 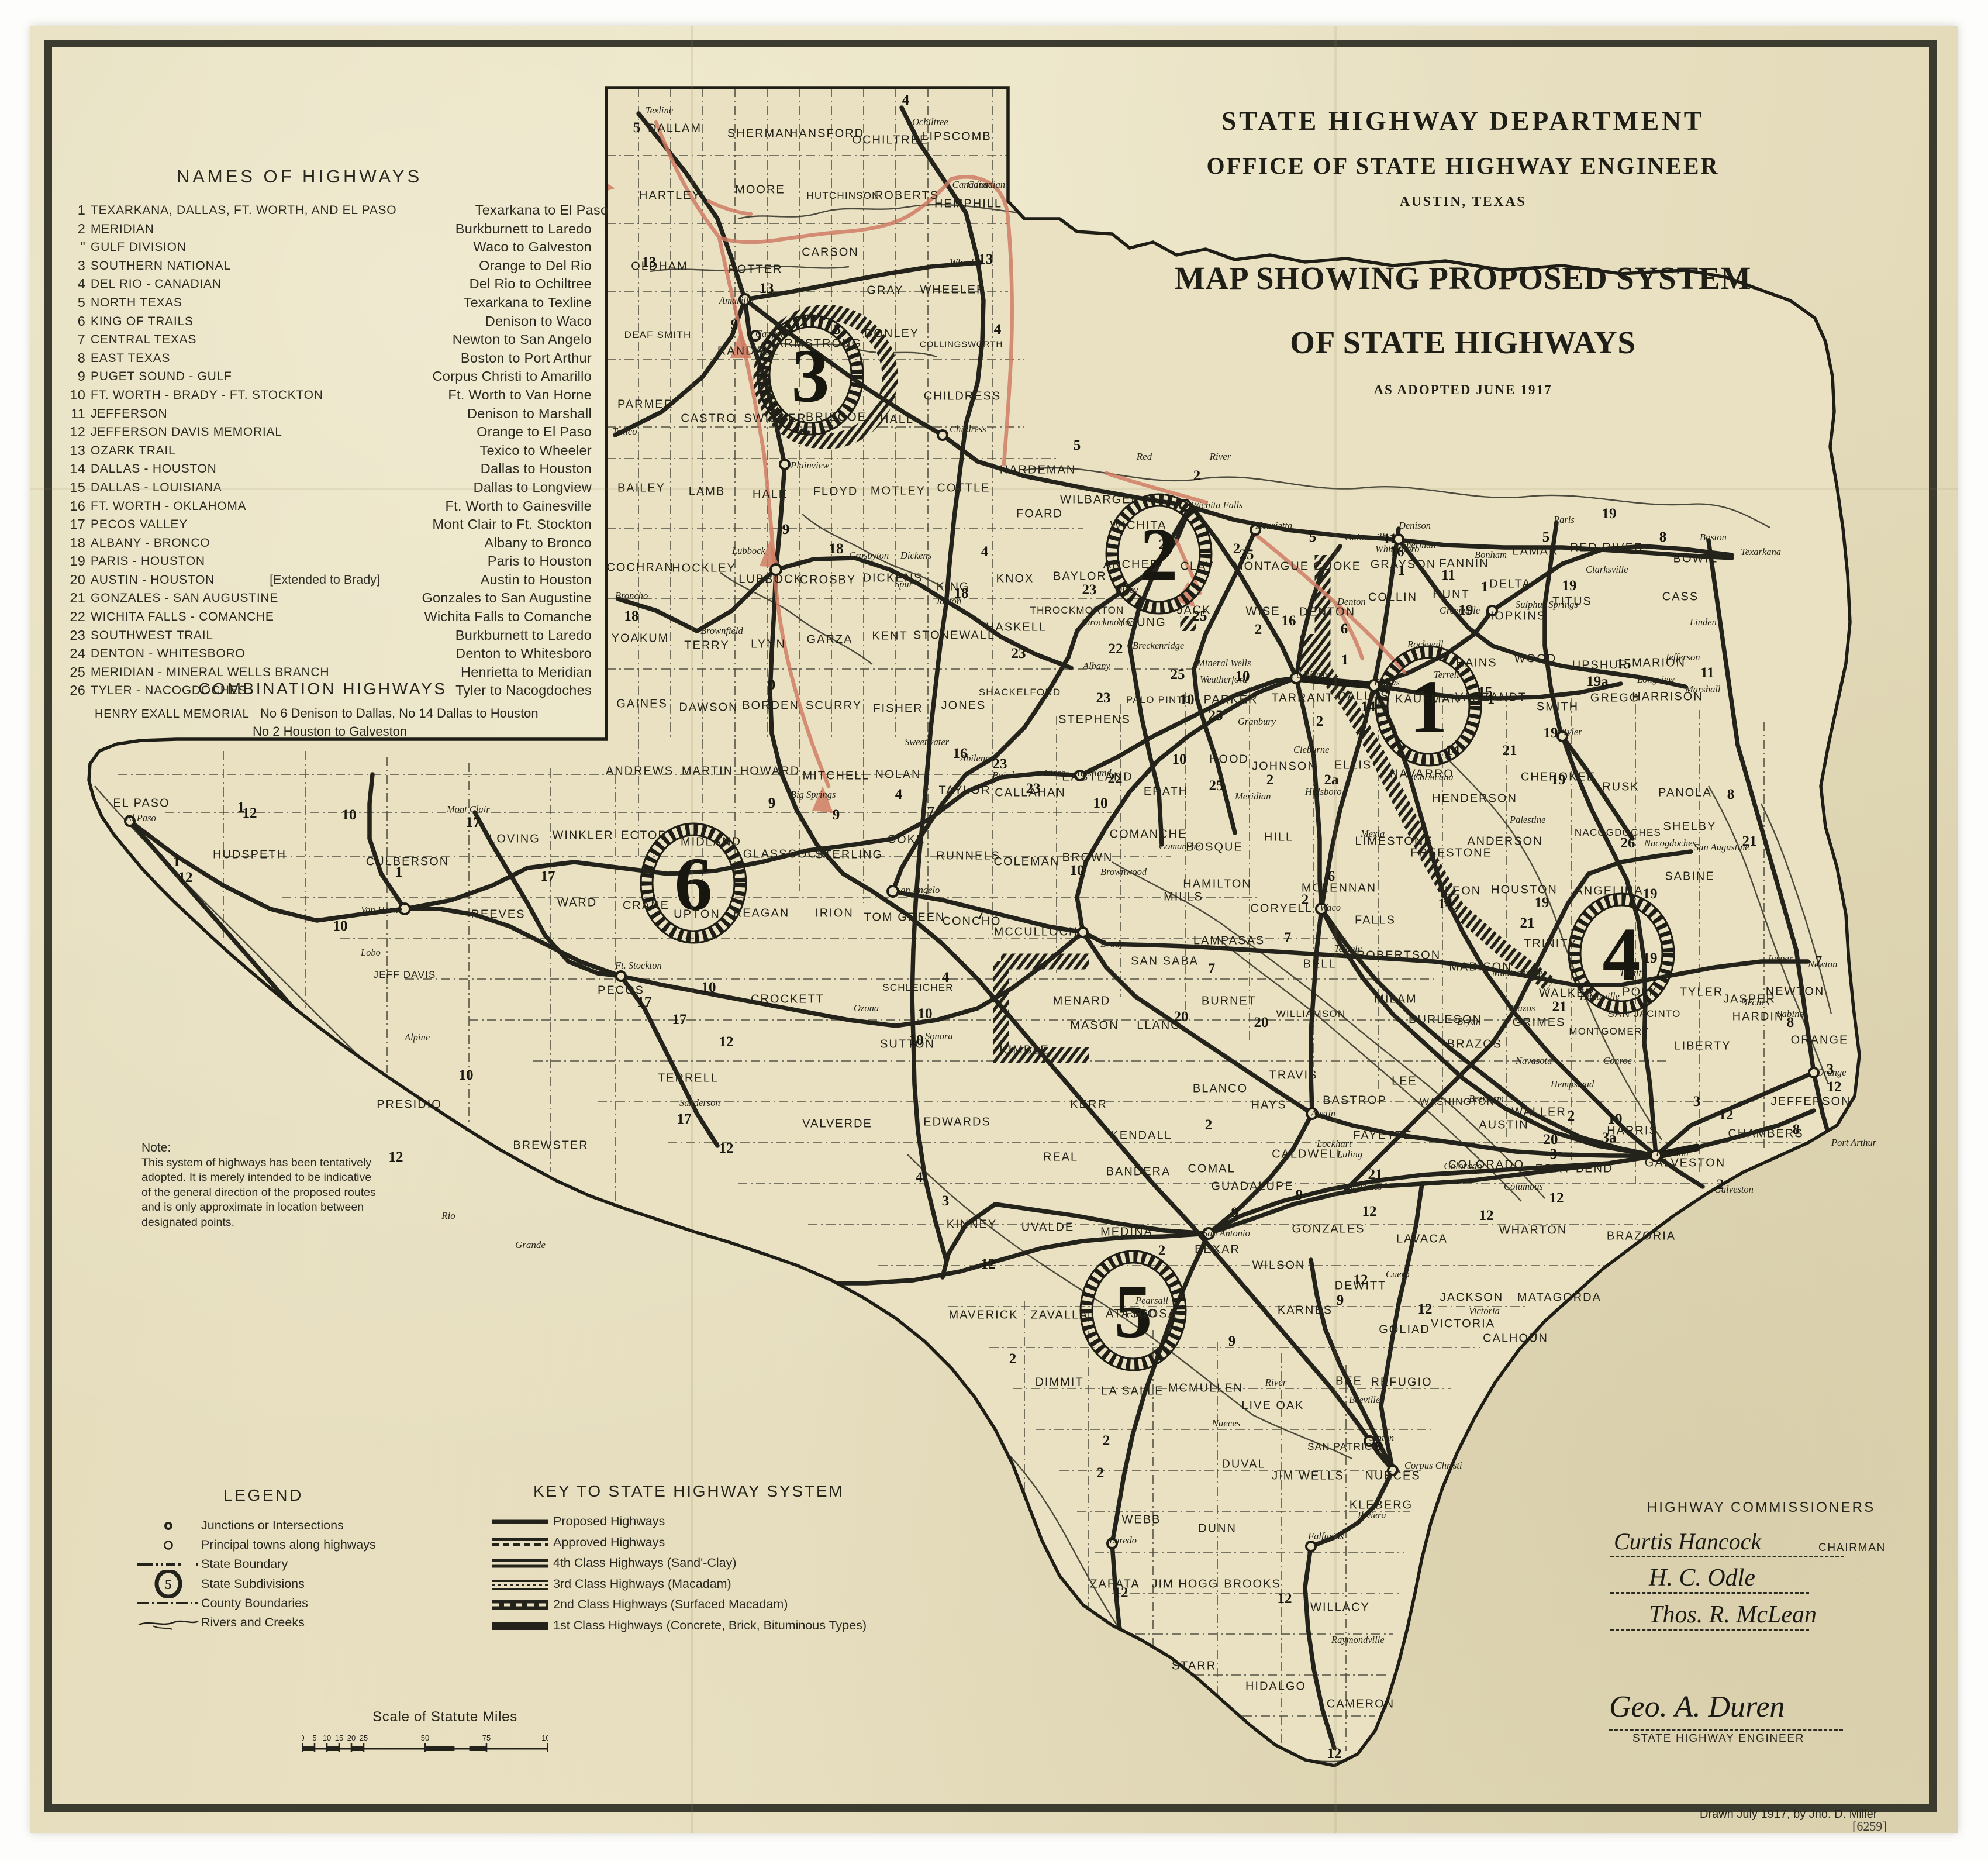 What do you see at coordinates (78, 672) in the screenshot?
I see `highway-number: 25` at bounding box center [78, 672].